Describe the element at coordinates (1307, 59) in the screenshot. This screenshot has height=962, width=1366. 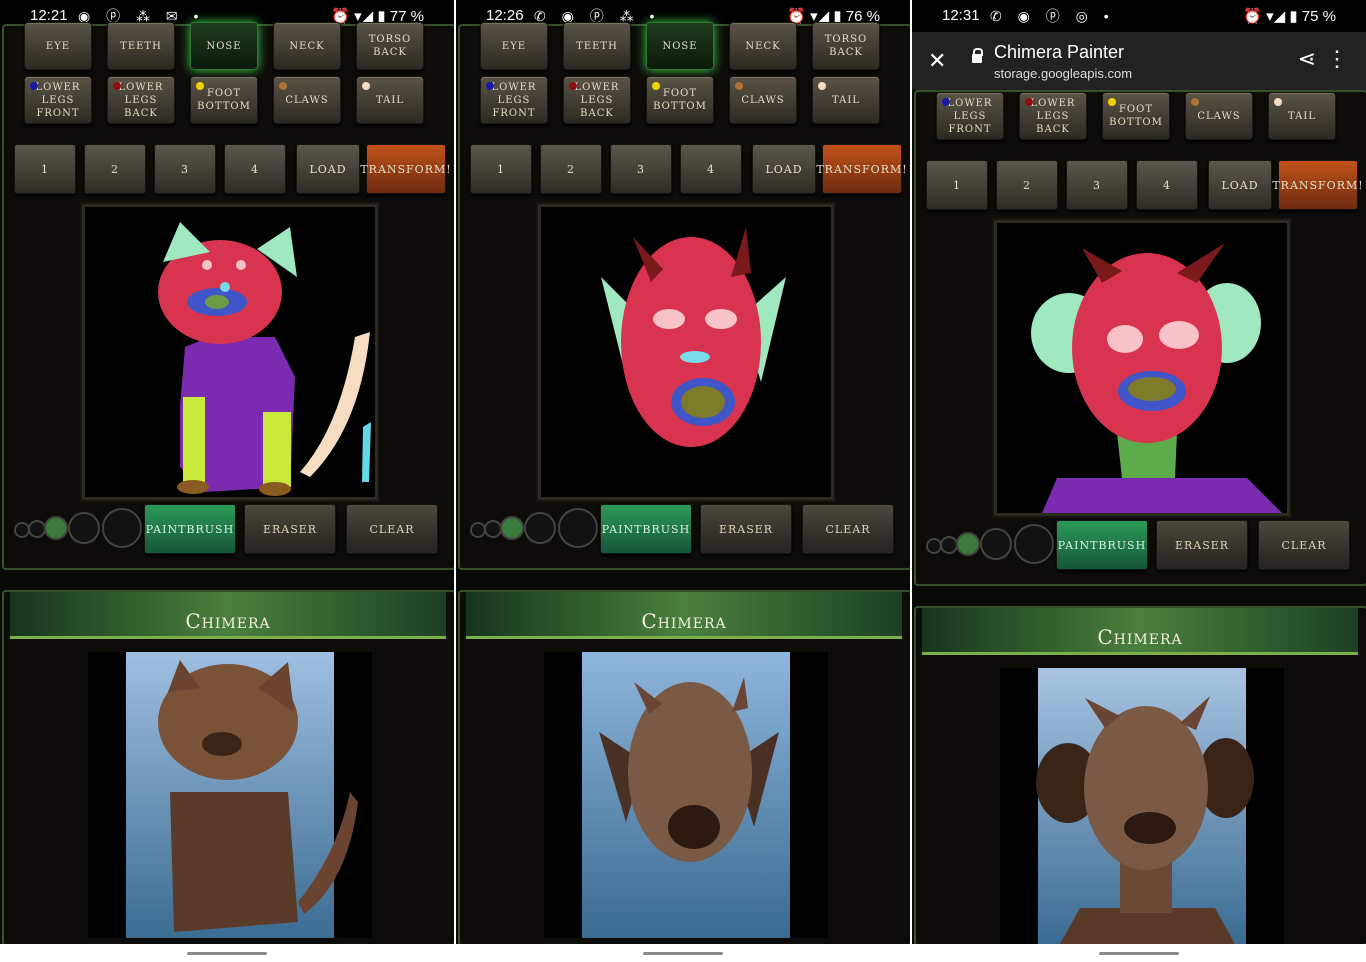
I see `share-icon: ⋖` at that location.